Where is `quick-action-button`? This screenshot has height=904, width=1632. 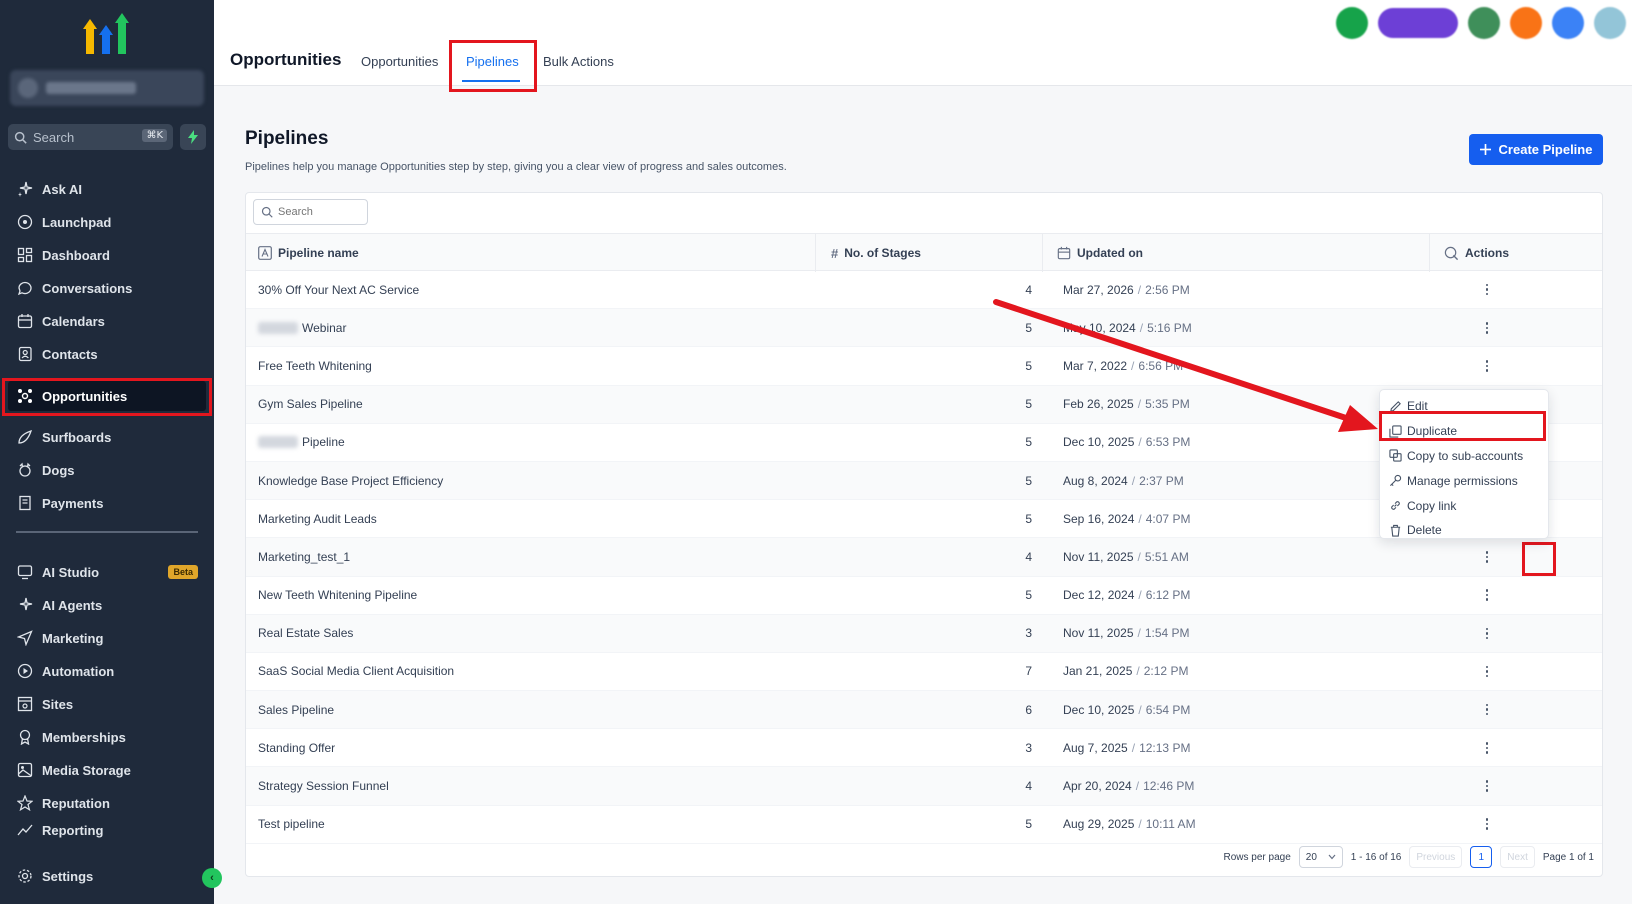
quick-action-button is located at coordinates (193, 137).